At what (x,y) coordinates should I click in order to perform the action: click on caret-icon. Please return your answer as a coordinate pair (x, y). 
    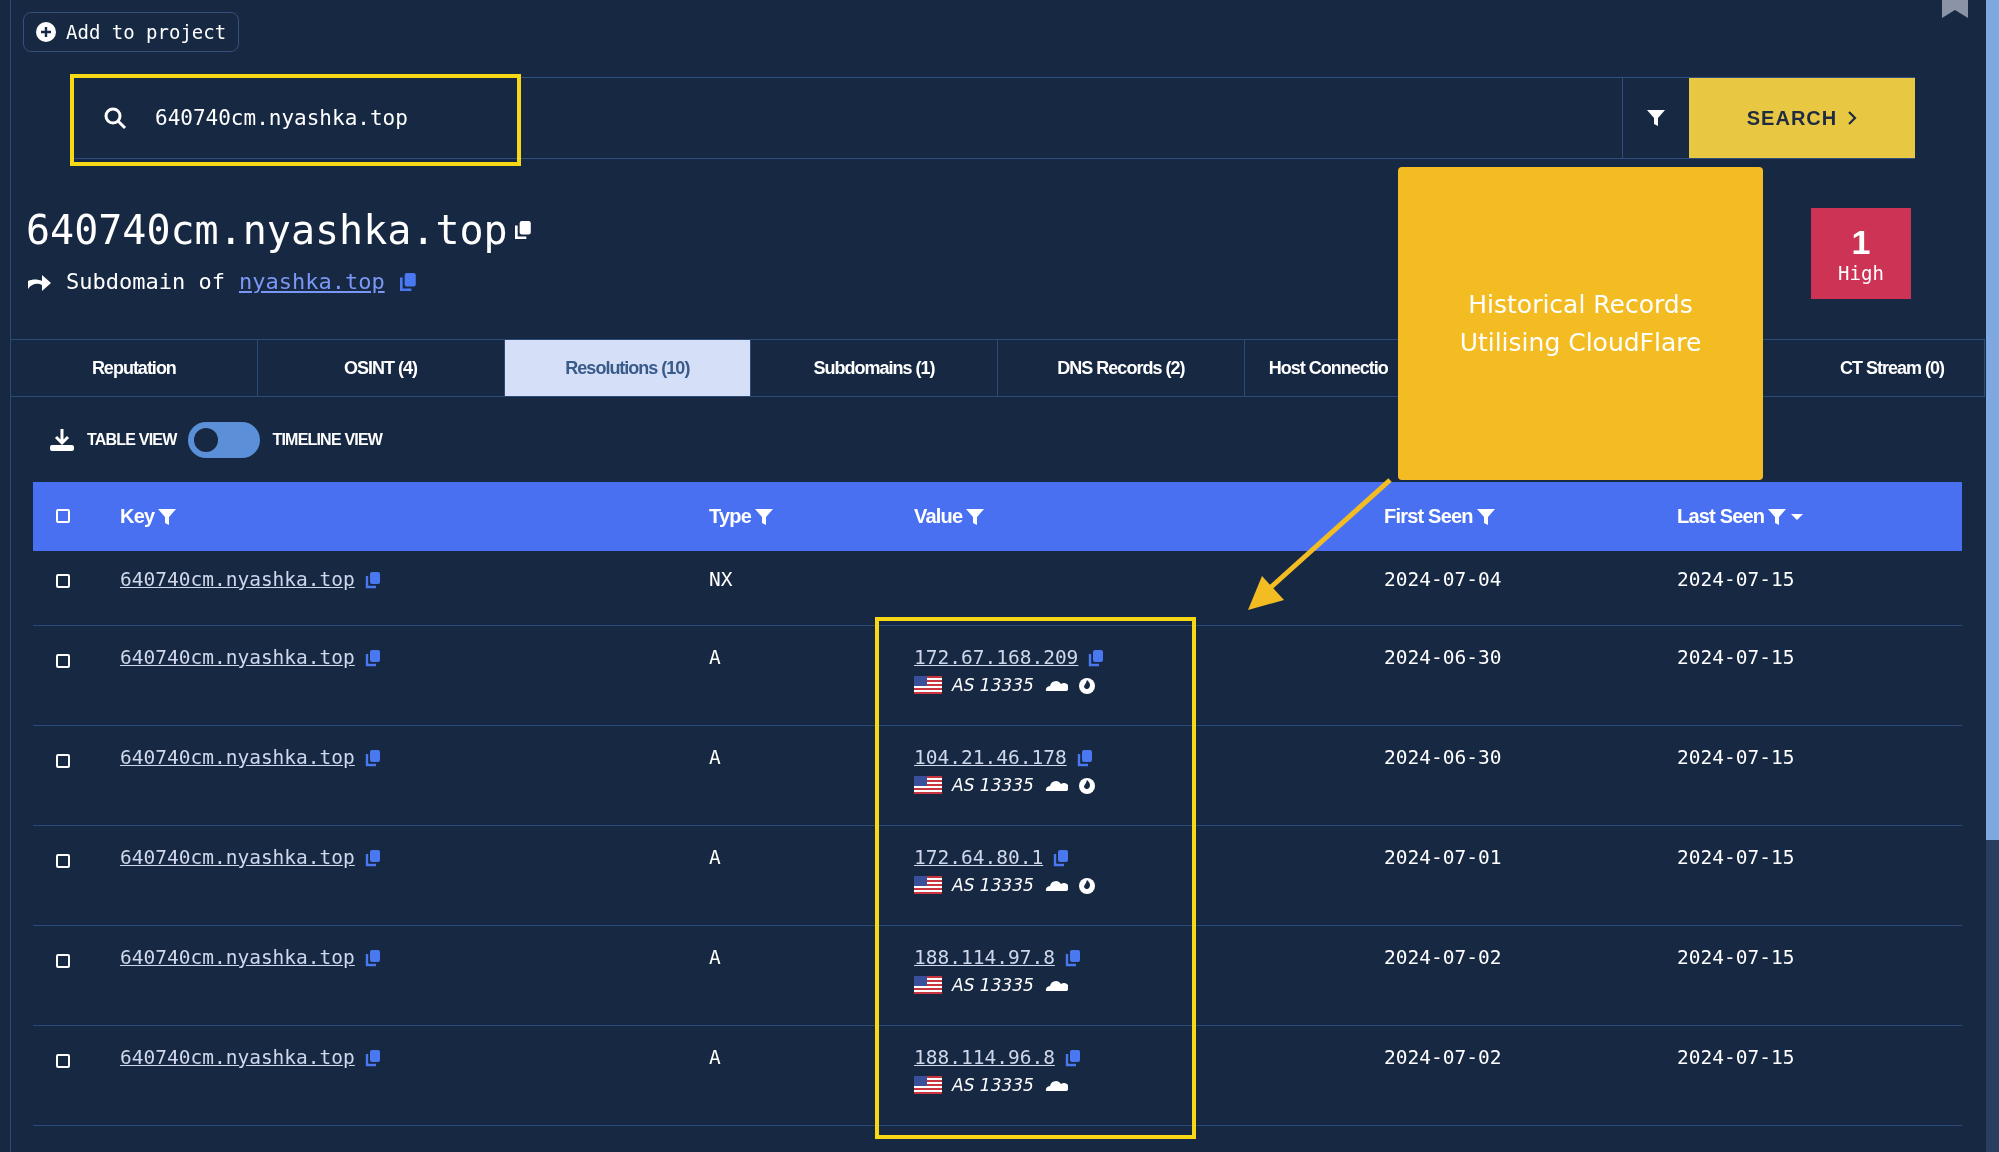
    Looking at the image, I should click on (1797, 516).